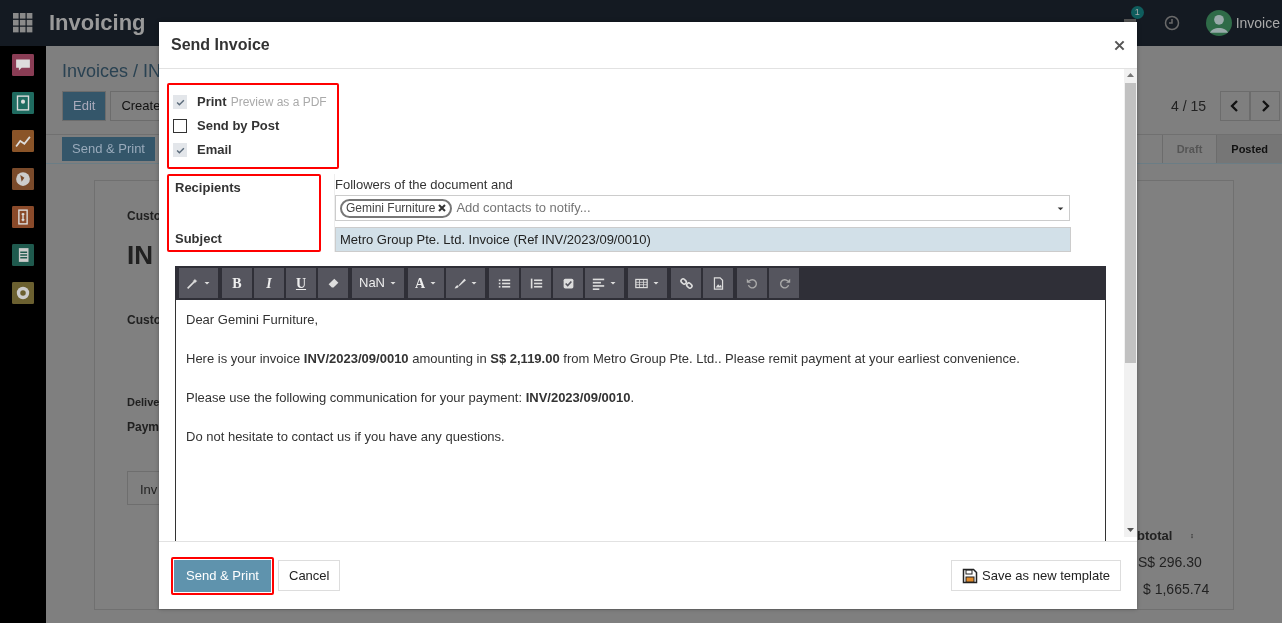  Describe the element at coordinates (238, 126) in the screenshot. I see `checkbox-label: Send by Post` at that location.